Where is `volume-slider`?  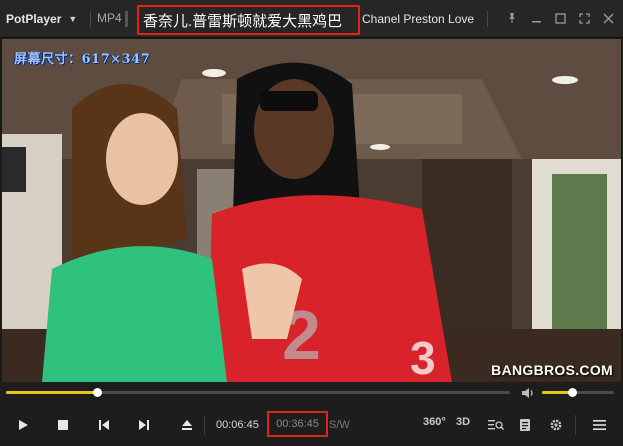 volume-slider is located at coordinates (578, 392).